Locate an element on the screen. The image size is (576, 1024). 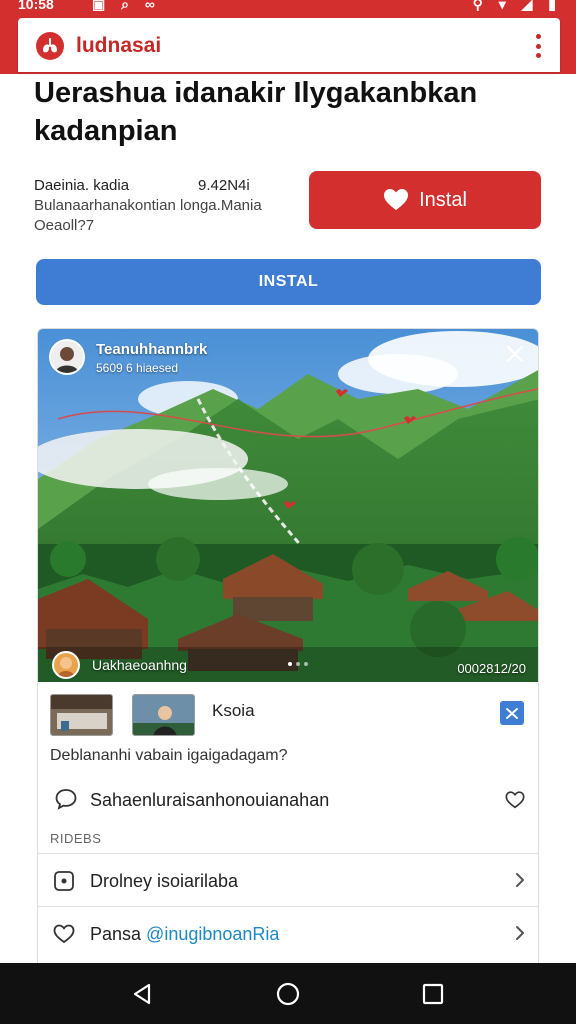
question-text: Deblananhi vabain igaigadagam? is located at coordinates (169, 755).